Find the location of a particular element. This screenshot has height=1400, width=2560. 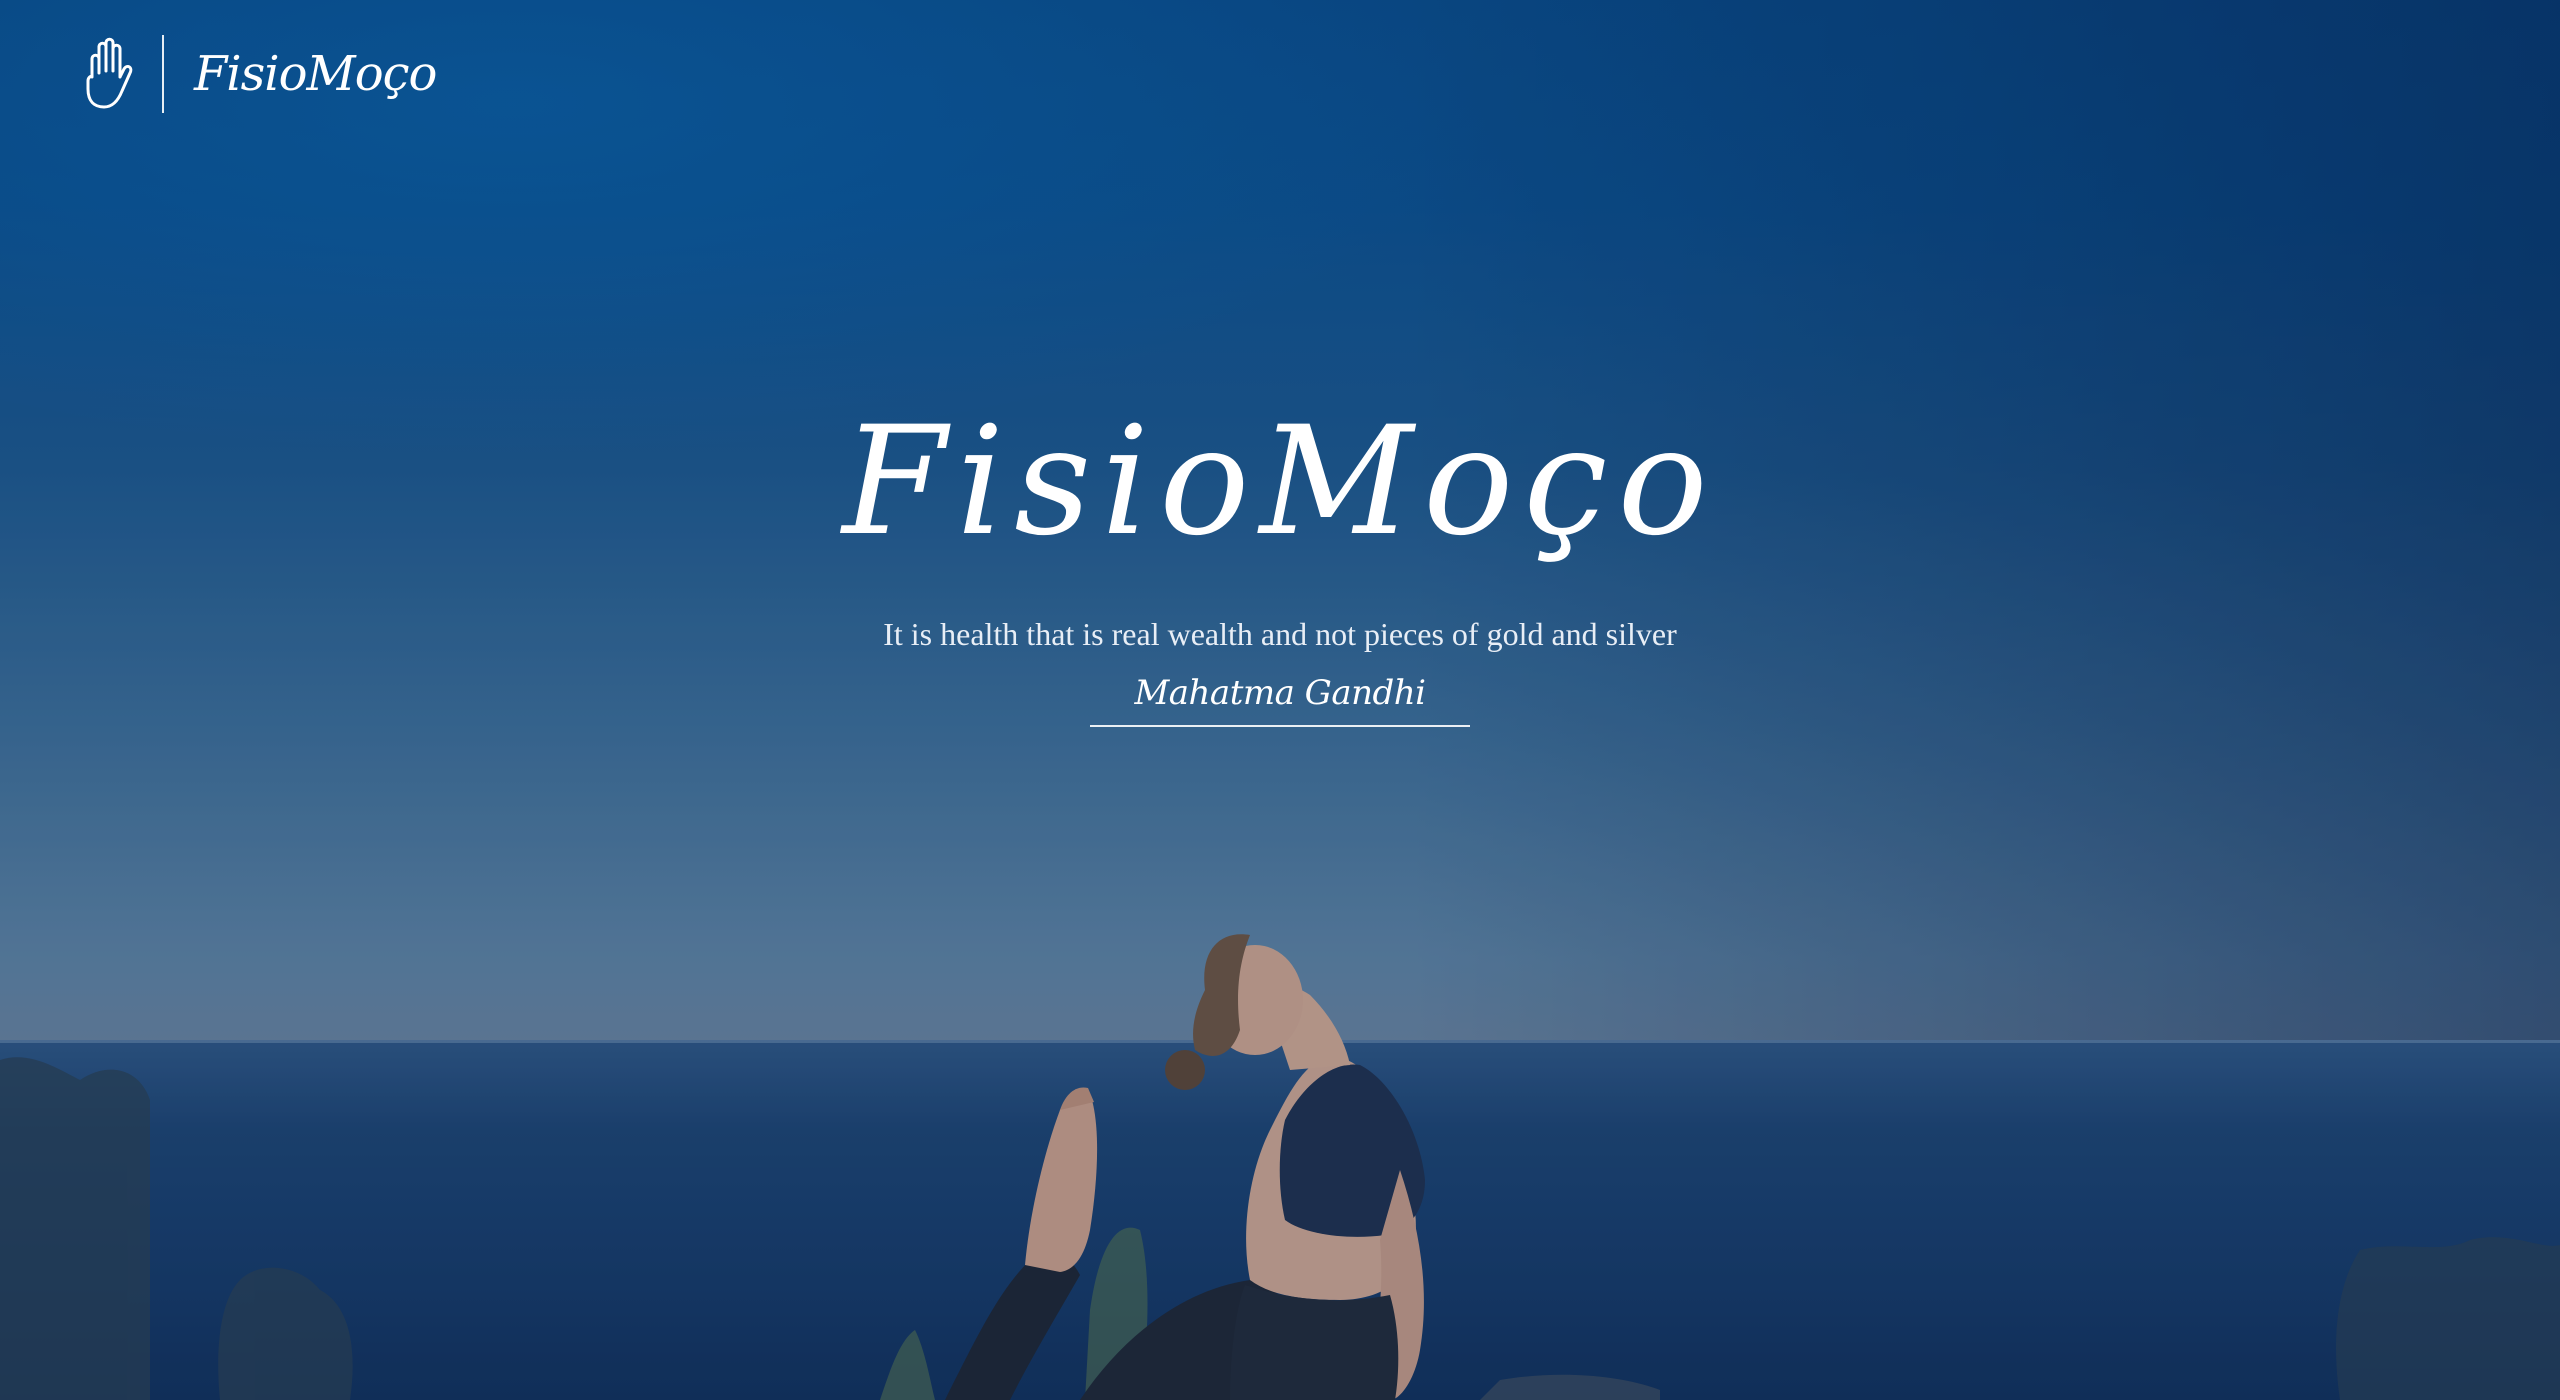

logo-divider is located at coordinates (163, 74).